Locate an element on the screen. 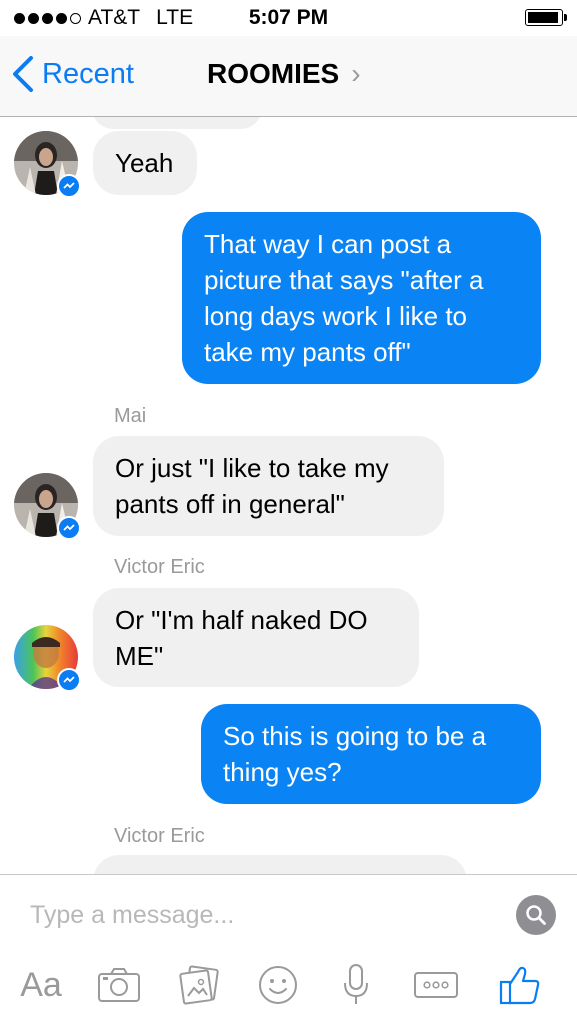 The height and width of the screenshot is (1025, 577). emoji-icon is located at coordinates (278, 985).